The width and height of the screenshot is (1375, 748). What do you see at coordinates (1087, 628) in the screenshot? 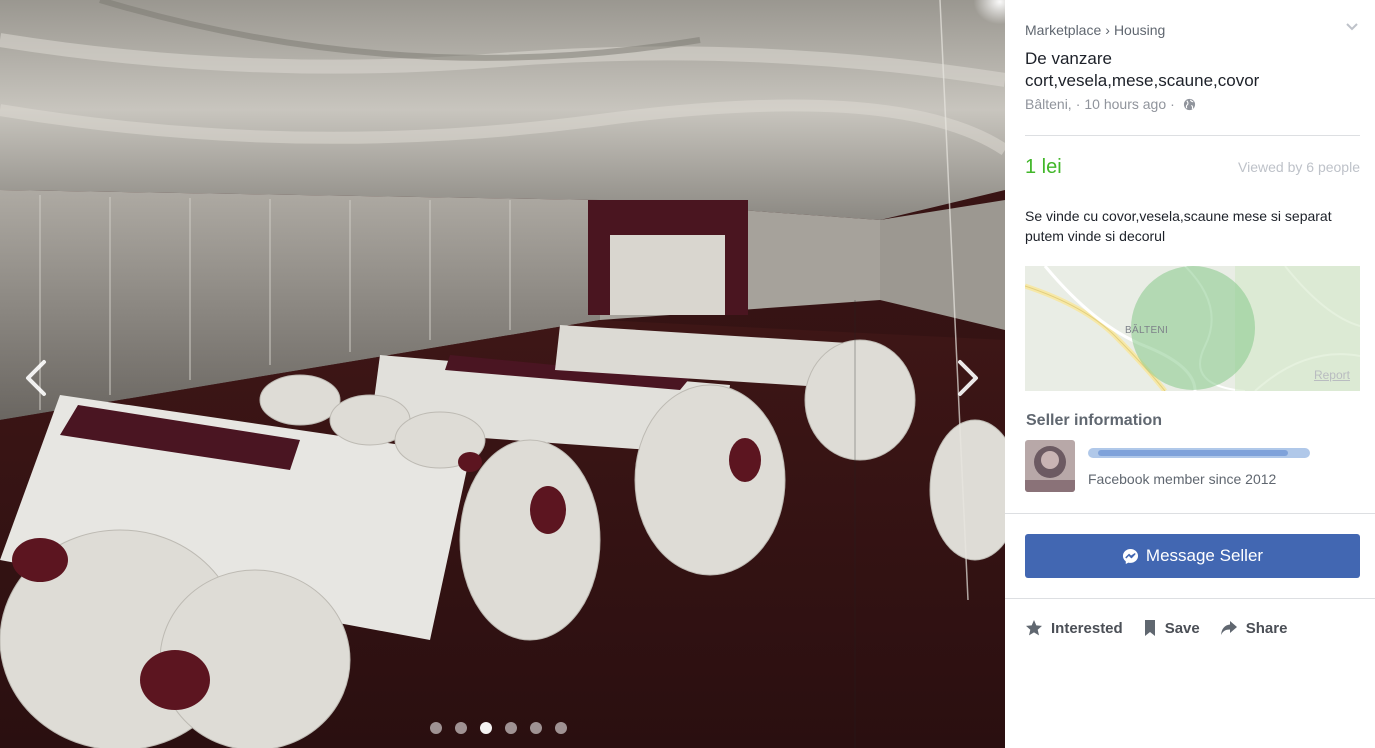
I see `interested-label: Interested` at bounding box center [1087, 628].